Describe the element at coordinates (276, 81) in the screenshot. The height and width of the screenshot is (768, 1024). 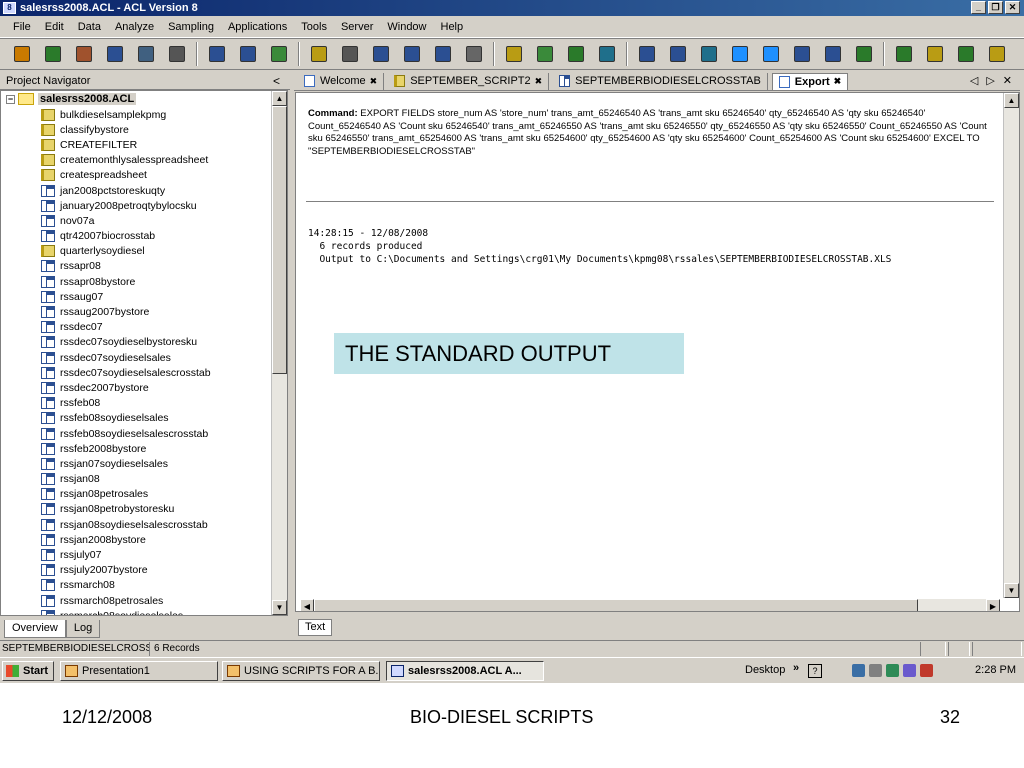
I see `collapse-navigator-button: <` at that location.